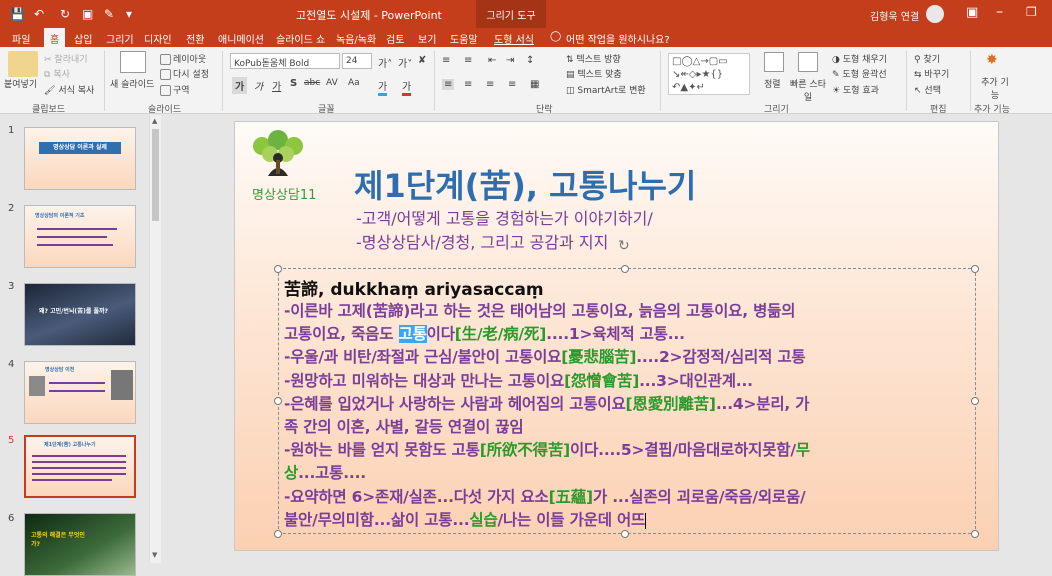 The image size is (1052, 576). What do you see at coordinates (414, 287) in the screenshot?
I see `slide-body-heading: 苦諦, dukkhaṃ ariyasaccaṃ` at bounding box center [414, 287].